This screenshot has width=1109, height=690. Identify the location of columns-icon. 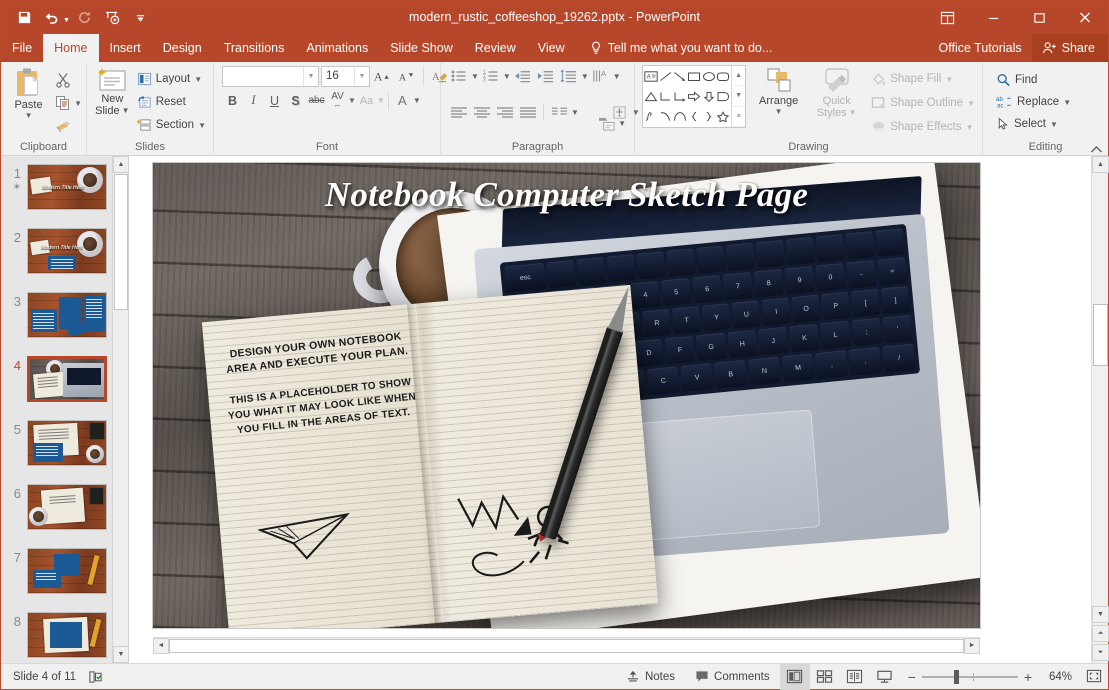
(559, 112).